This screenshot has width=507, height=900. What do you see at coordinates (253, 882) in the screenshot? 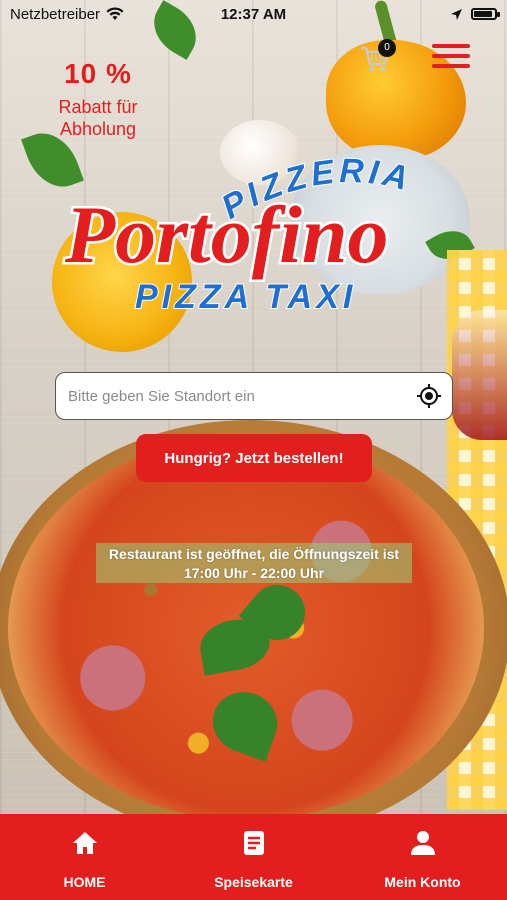
I see `nav-item-label: Speisekarte` at bounding box center [253, 882].